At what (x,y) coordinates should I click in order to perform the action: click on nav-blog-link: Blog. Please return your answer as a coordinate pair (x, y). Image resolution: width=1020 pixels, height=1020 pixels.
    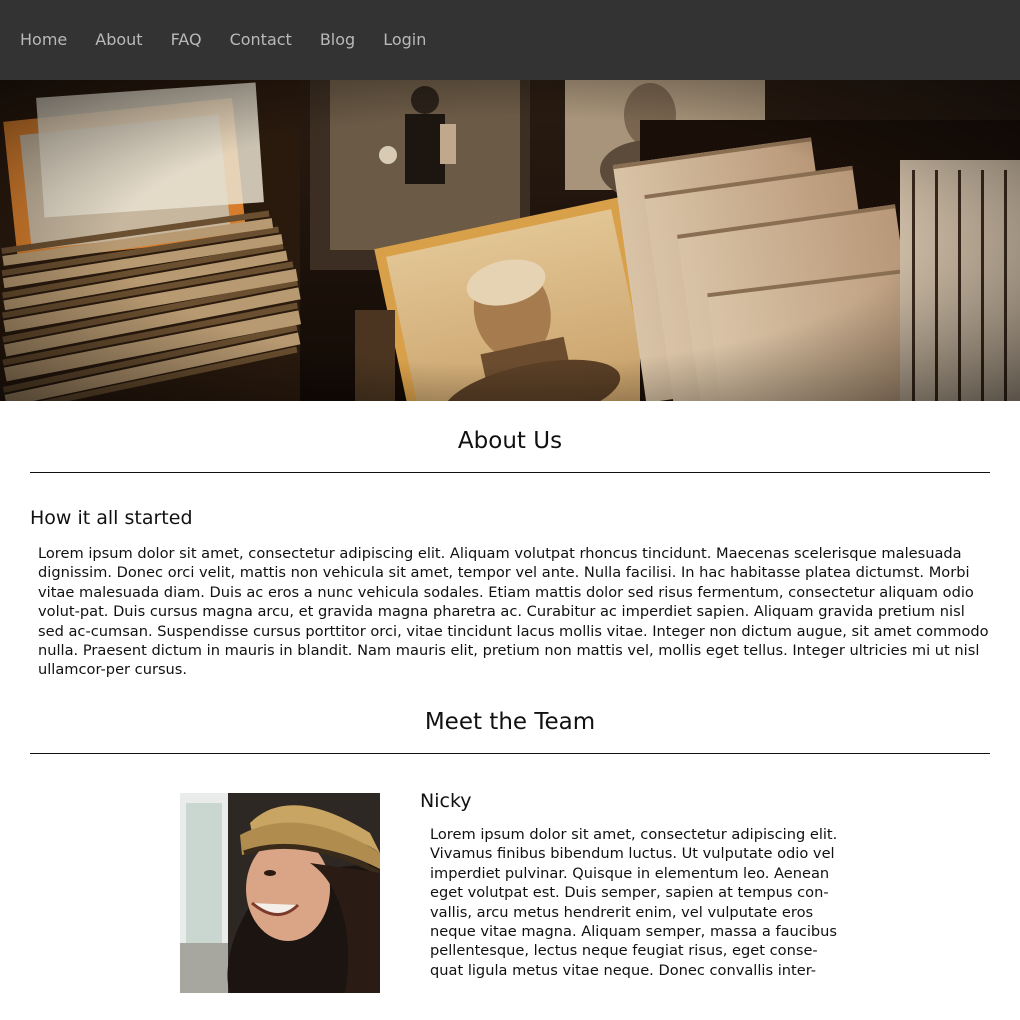
    Looking at the image, I should click on (337, 40).